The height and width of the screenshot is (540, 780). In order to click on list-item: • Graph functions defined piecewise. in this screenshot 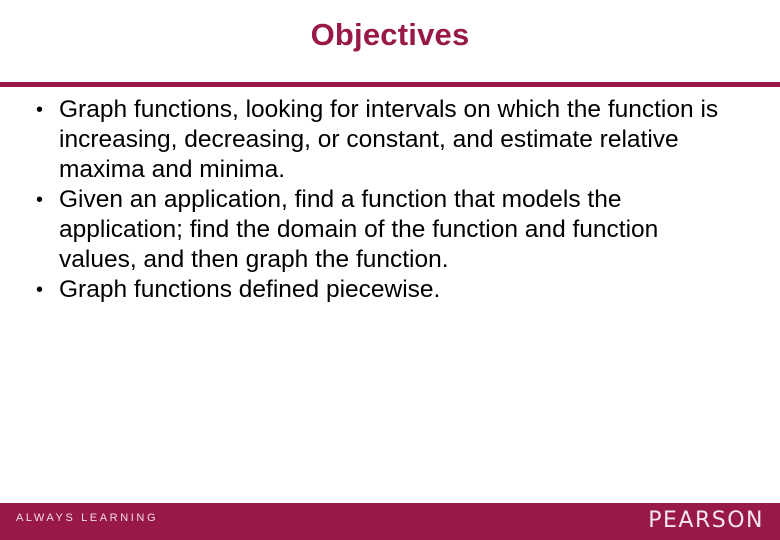, I will do `click(369, 290)`.